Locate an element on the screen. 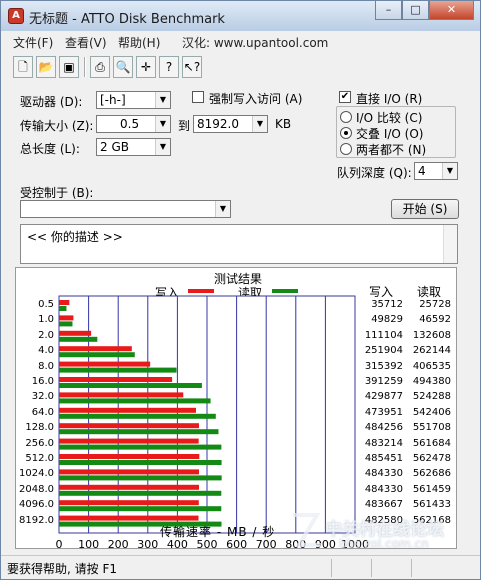 The image size is (481, 580). total-length-select: 2 GB ▼ is located at coordinates (133, 147).